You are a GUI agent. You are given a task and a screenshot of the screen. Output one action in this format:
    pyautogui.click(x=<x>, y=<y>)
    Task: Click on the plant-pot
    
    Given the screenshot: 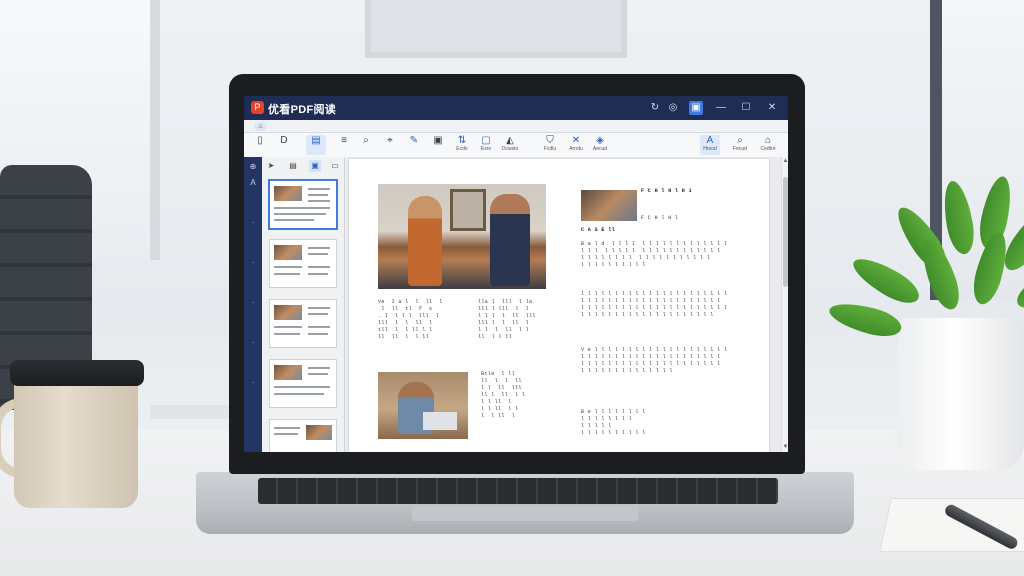 What is the action you would take?
    pyautogui.click(x=961, y=394)
    